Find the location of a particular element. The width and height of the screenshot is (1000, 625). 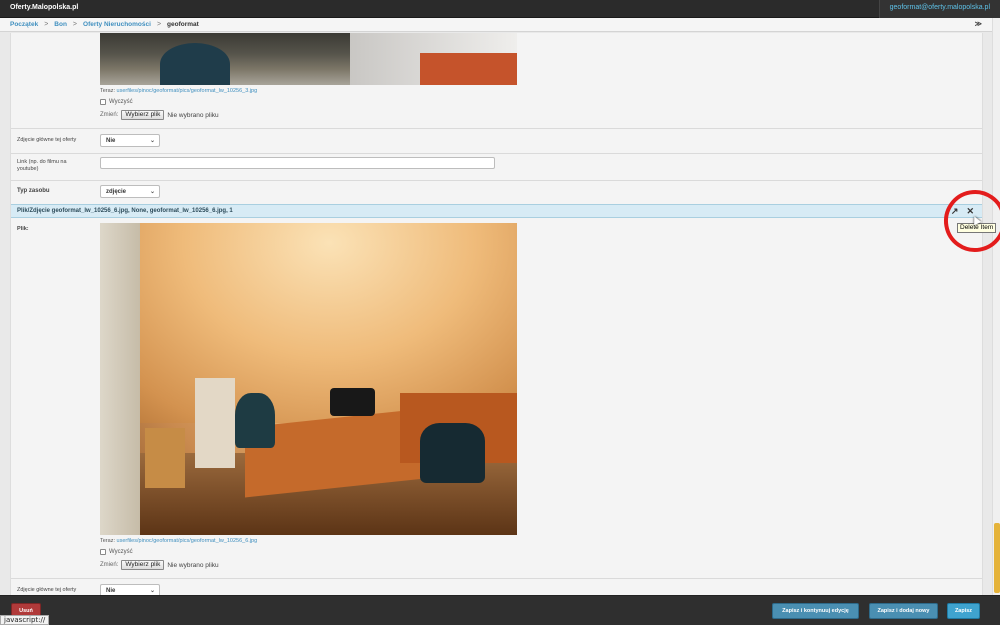

type-label: Typ zasobu is located at coordinates (33, 191).